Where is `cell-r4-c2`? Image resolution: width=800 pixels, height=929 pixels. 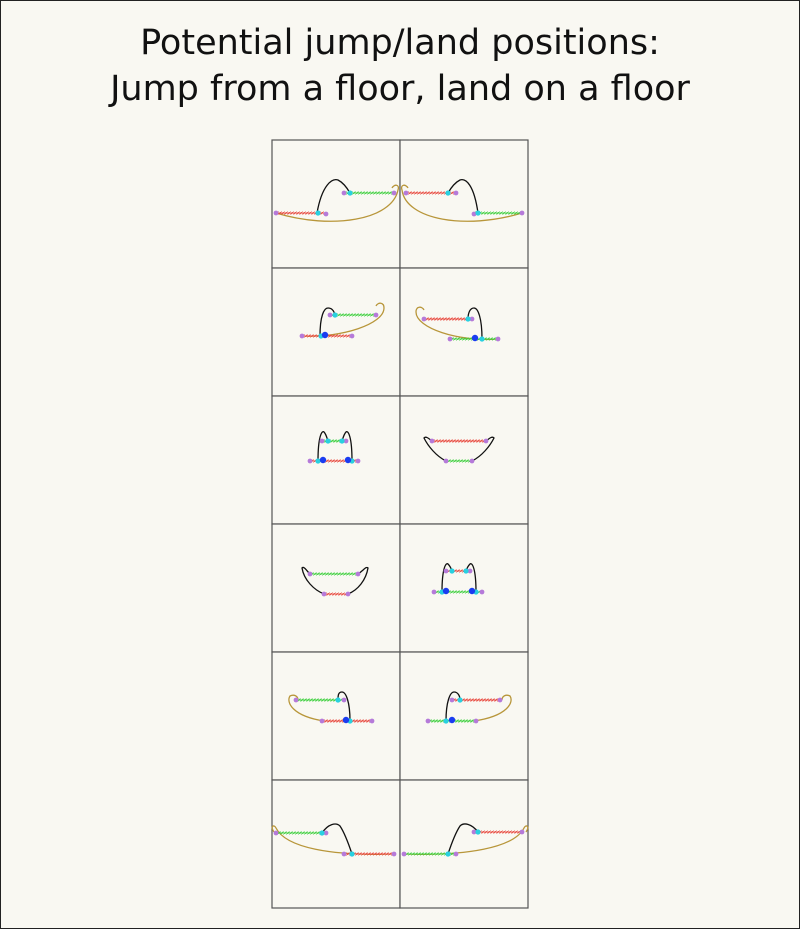
cell-r4-c2 is located at coordinates (464, 588).